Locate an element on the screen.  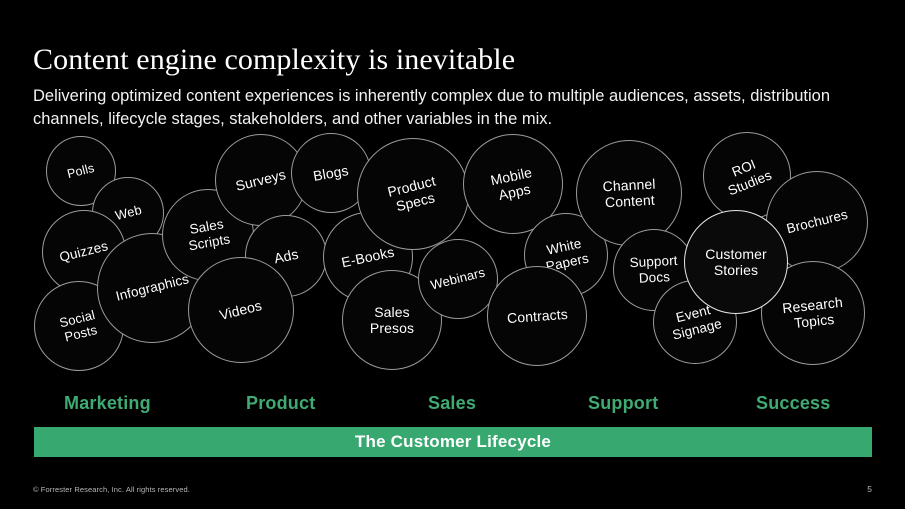
bubble-label: Sales Scripts is located at coordinates (209, 235).